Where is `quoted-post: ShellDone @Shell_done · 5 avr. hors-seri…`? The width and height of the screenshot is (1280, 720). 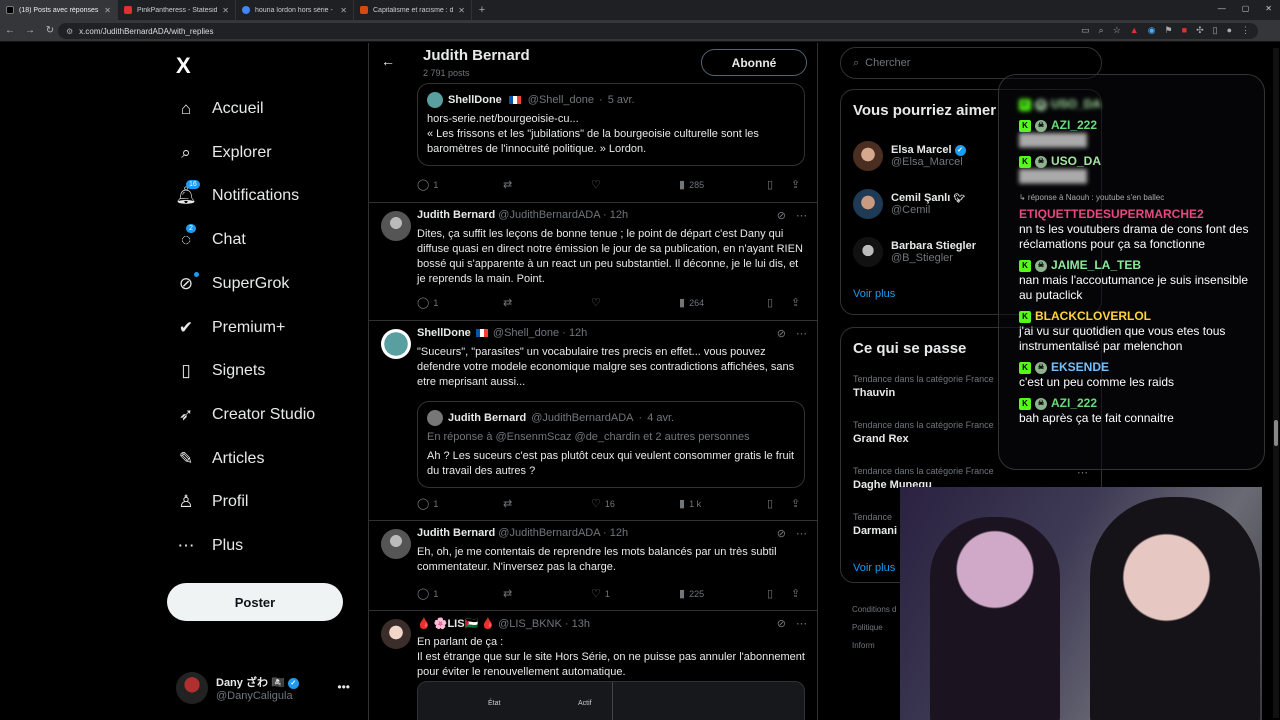 quoted-post: ShellDone @Shell_done · 5 avr. hors-seri… is located at coordinates (611, 124).